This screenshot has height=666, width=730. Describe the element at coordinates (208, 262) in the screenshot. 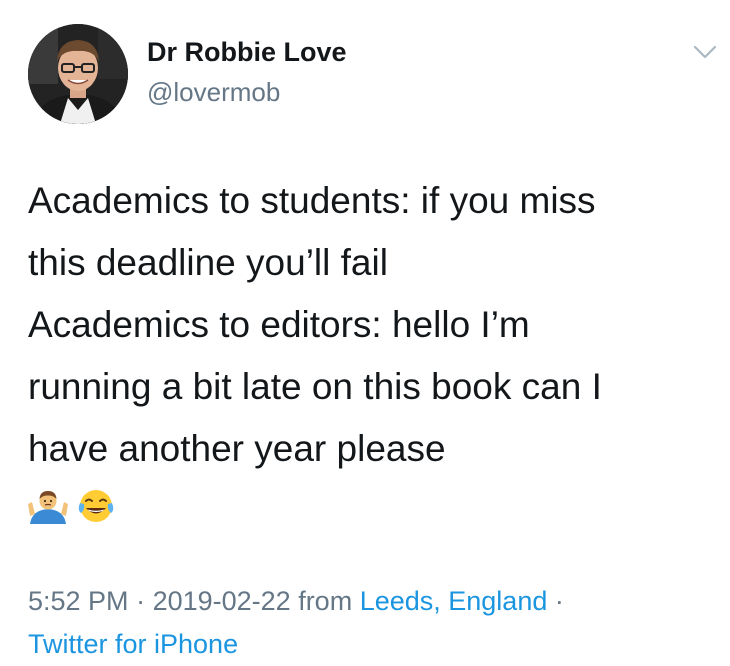

I see `tweet-text-line: this deadline you’ll fail` at that location.